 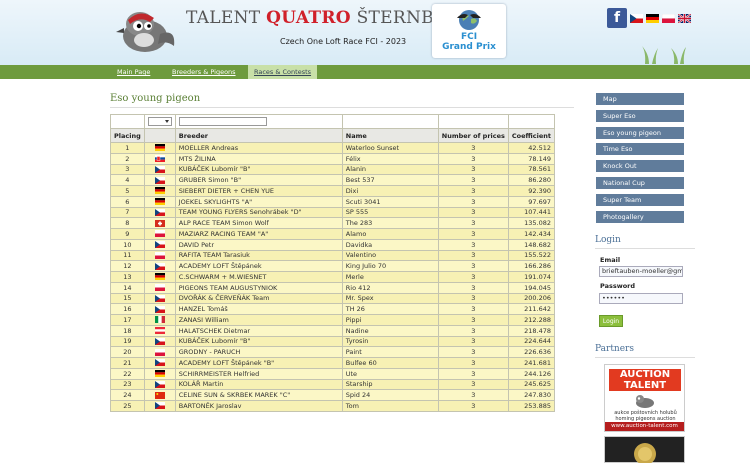 I want to click on cell-breeder: C.SCHWARM + M.WIESNET, so click(x=258, y=277).